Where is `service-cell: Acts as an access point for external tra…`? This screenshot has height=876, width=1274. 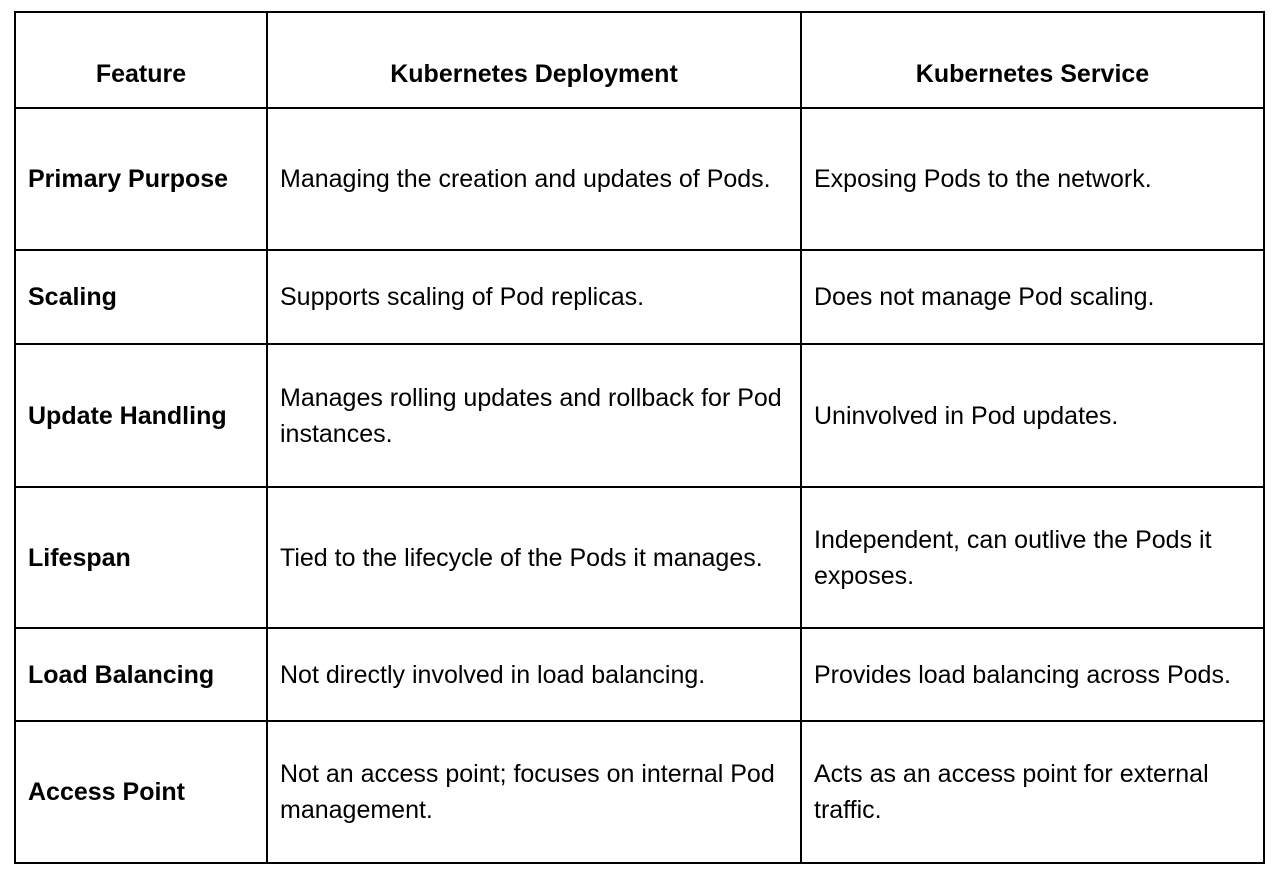
service-cell: Acts as an access point for external tra… is located at coordinates (1032, 792).